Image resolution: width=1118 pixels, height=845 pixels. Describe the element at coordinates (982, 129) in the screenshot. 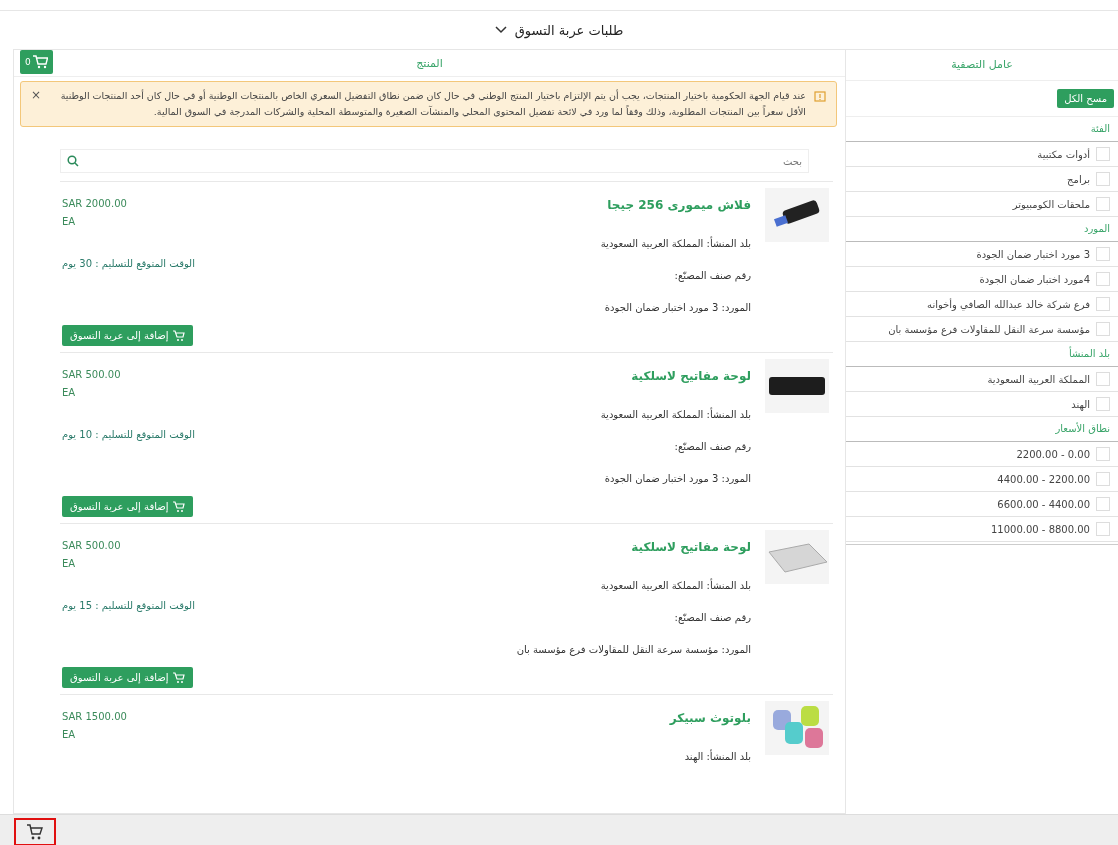

I see `filter-section-title: الفئة` at that location.